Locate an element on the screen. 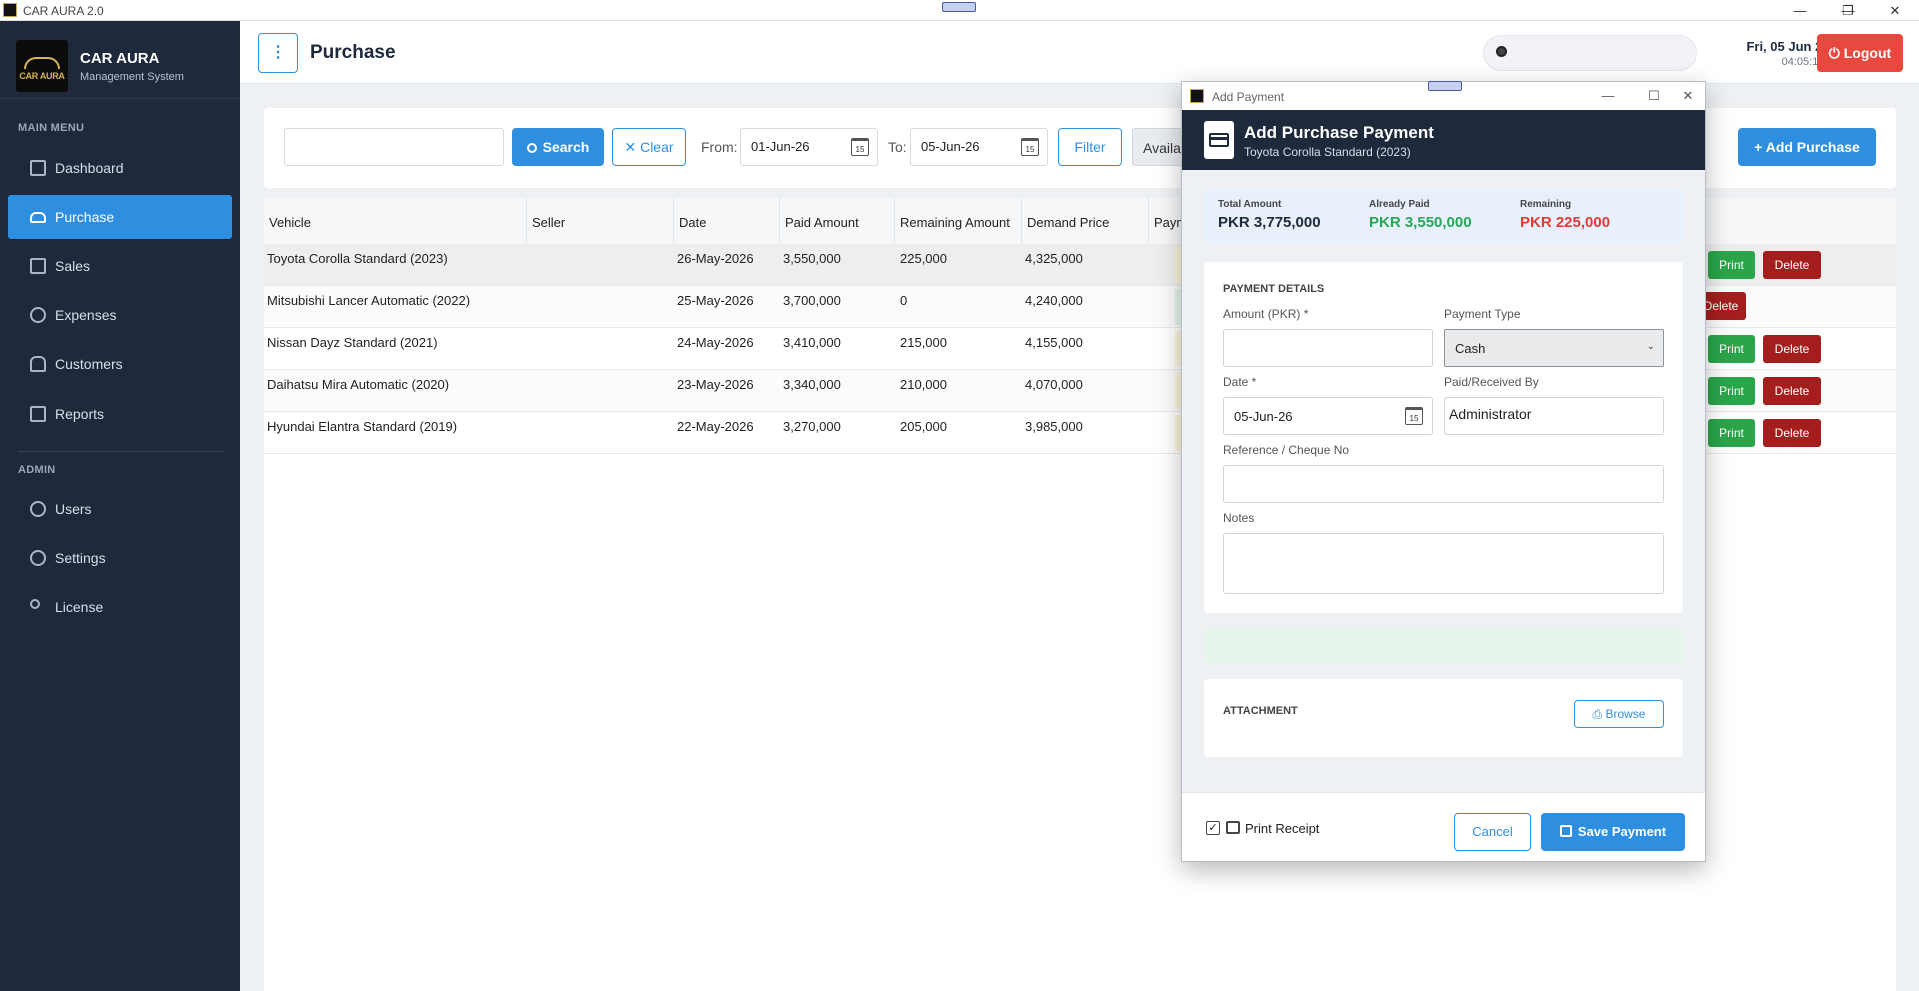 This screenshot has height=991, width=1919. dialog-maximize-button: ☐ is located at coordinates (1654, 96).